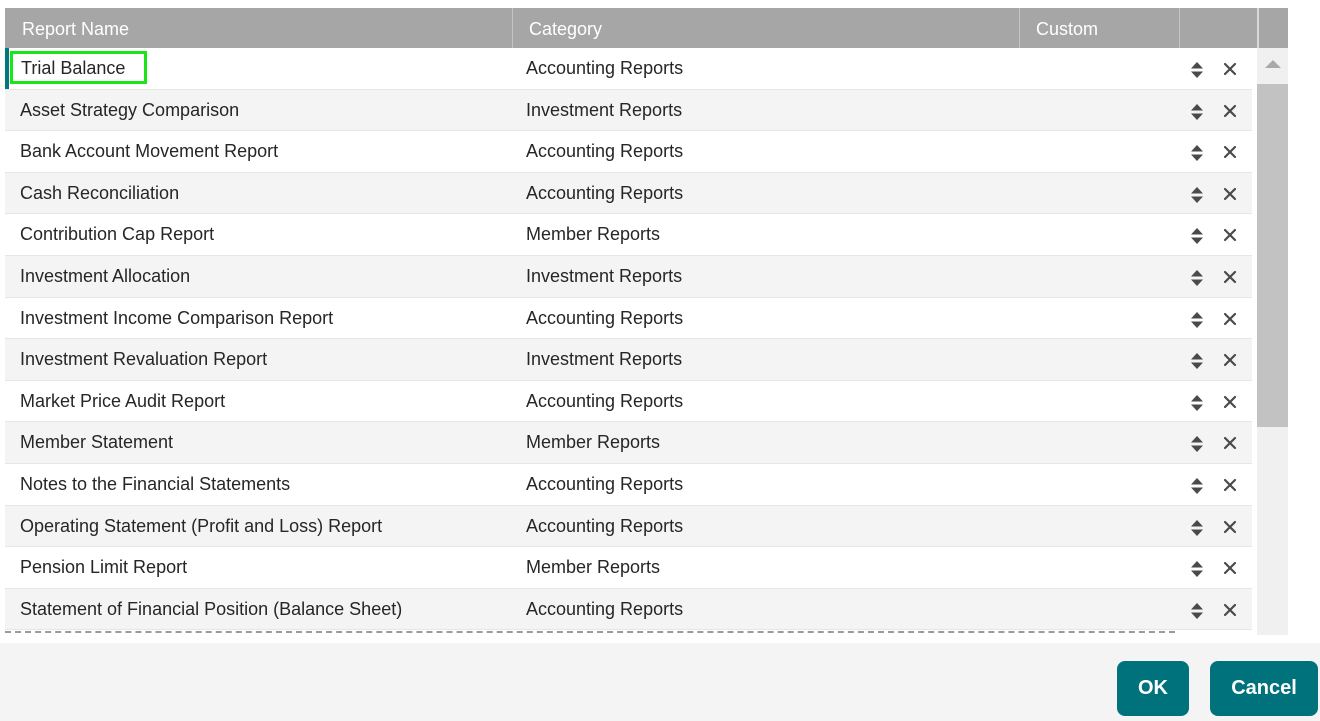 The height and width of the screenshot is (721, 1320). I want to click on report-name-cell: Cash Reconciliation, so click(99, 193).